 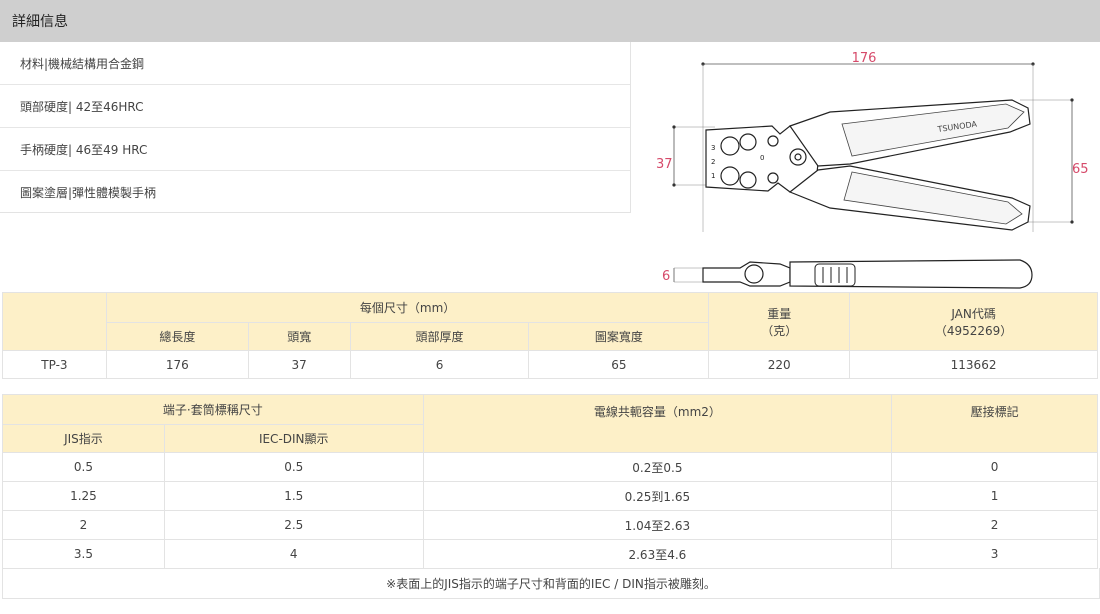 What do you see at coordinates (994, 554) in the screenshot?
I see `mark-cell: 3` at bounding box center [994, 554].